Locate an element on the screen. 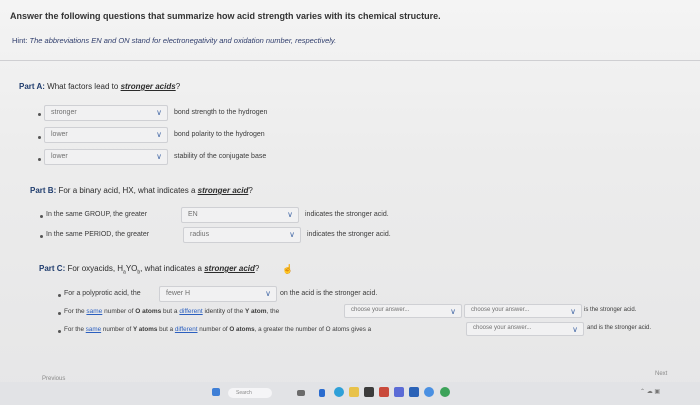 The width and height of the screenshot is (700, 405). part-c-select-1: fewer H ∨ is located at coordinates (218, 294).